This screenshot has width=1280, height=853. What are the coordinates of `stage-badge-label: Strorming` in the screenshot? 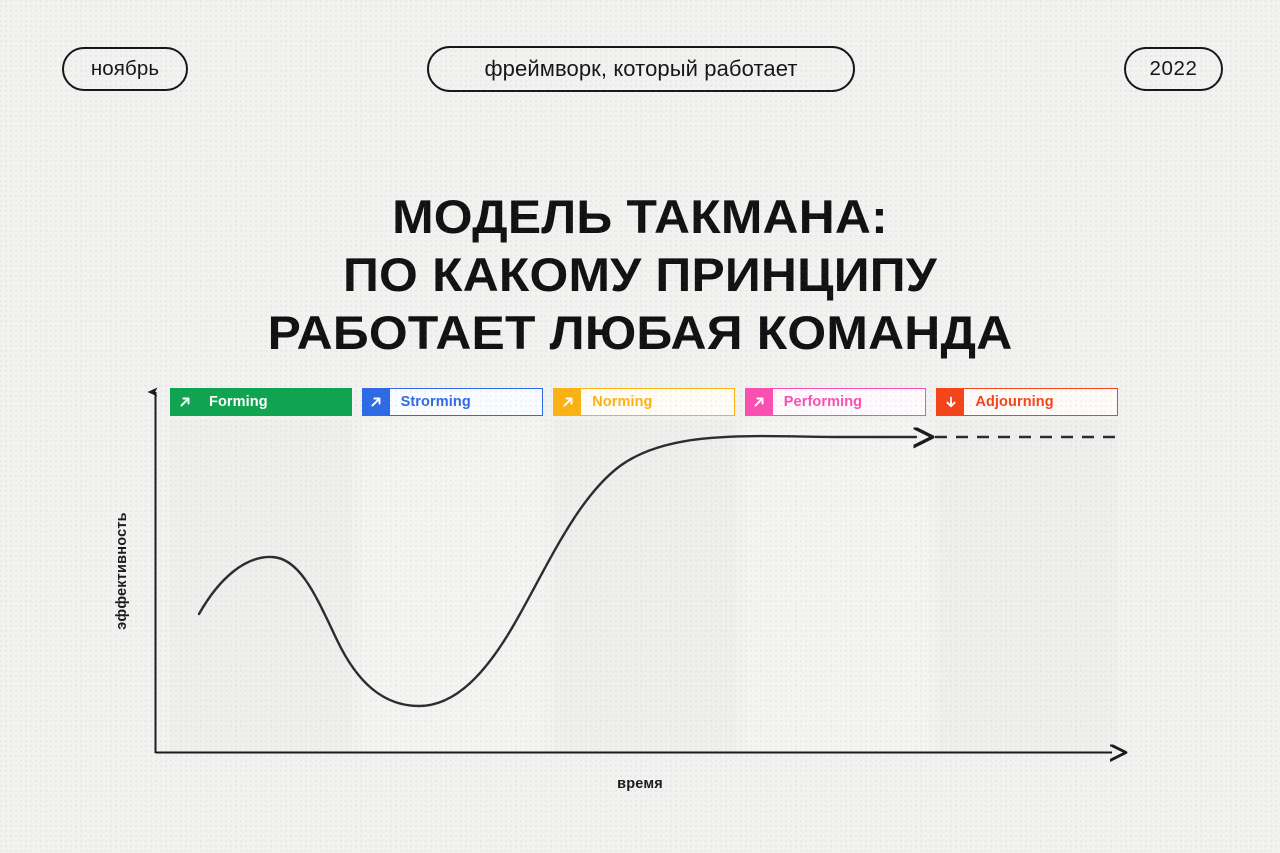 It's located at (435, 402).